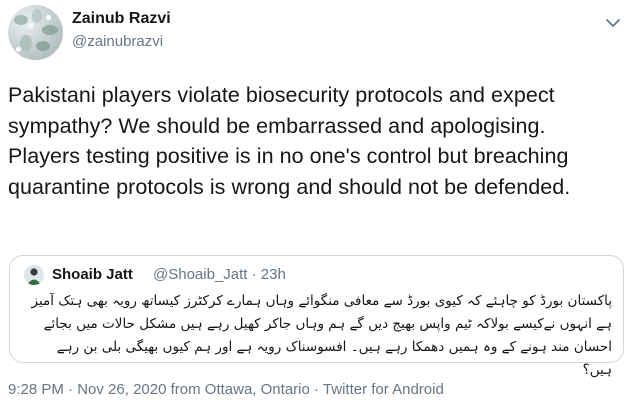 Image resolution: width=640 pixels, height=413 pixels. What do you see at coordinates (35, 32) in the screenshot?
I see `author-avatar` at bounding box center [35, 32].